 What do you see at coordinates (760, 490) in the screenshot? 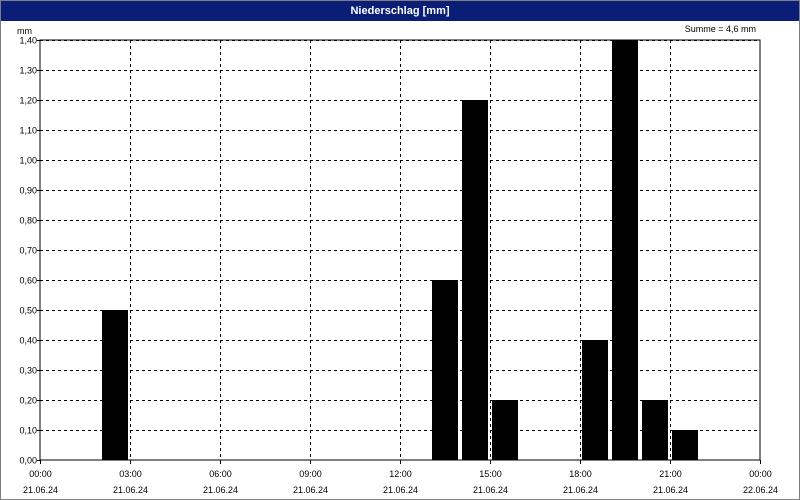
I see `x-tick-date-label: 22.06.24` at bounding box center [760, 490].